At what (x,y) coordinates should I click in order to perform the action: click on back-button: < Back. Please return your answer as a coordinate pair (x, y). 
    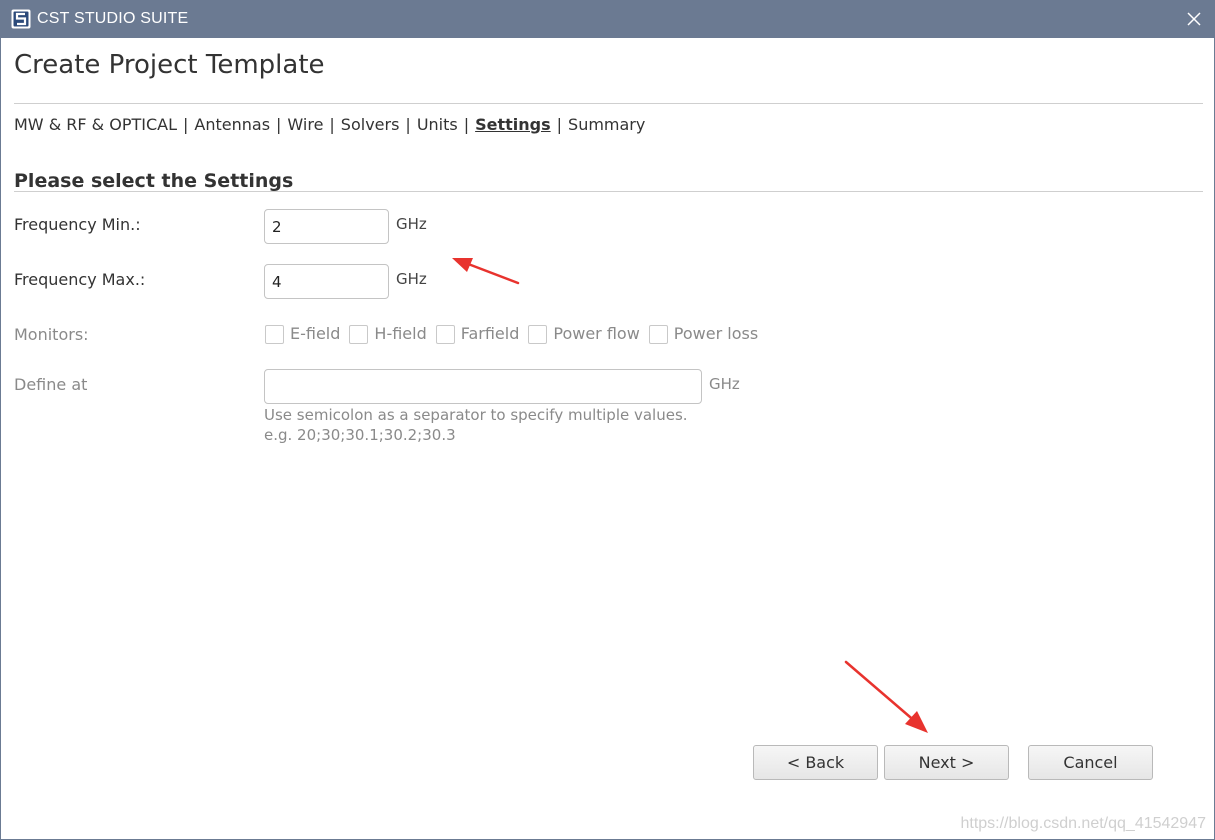
    Looking at the image, I should click on (815, 762).